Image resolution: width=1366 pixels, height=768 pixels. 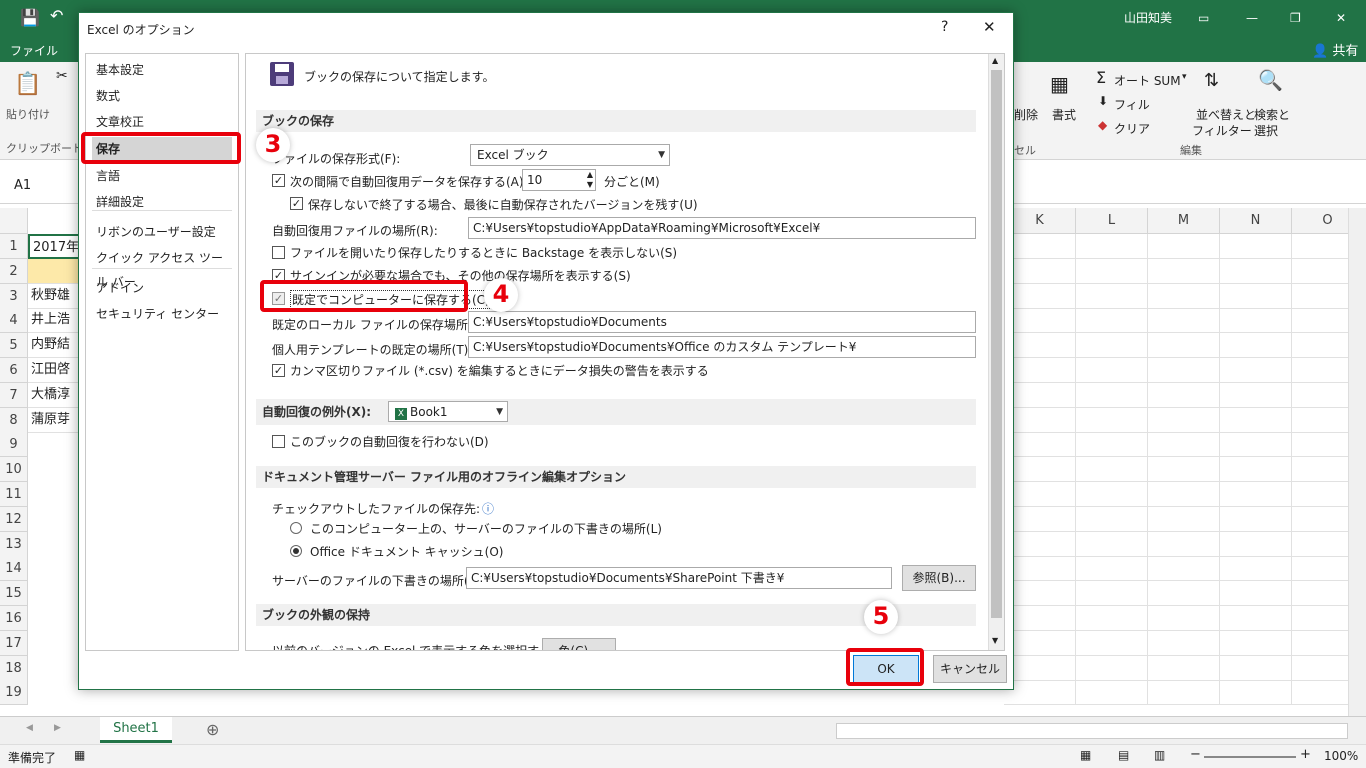 I want to click on row-header: 6, so click(x=14, y=370).